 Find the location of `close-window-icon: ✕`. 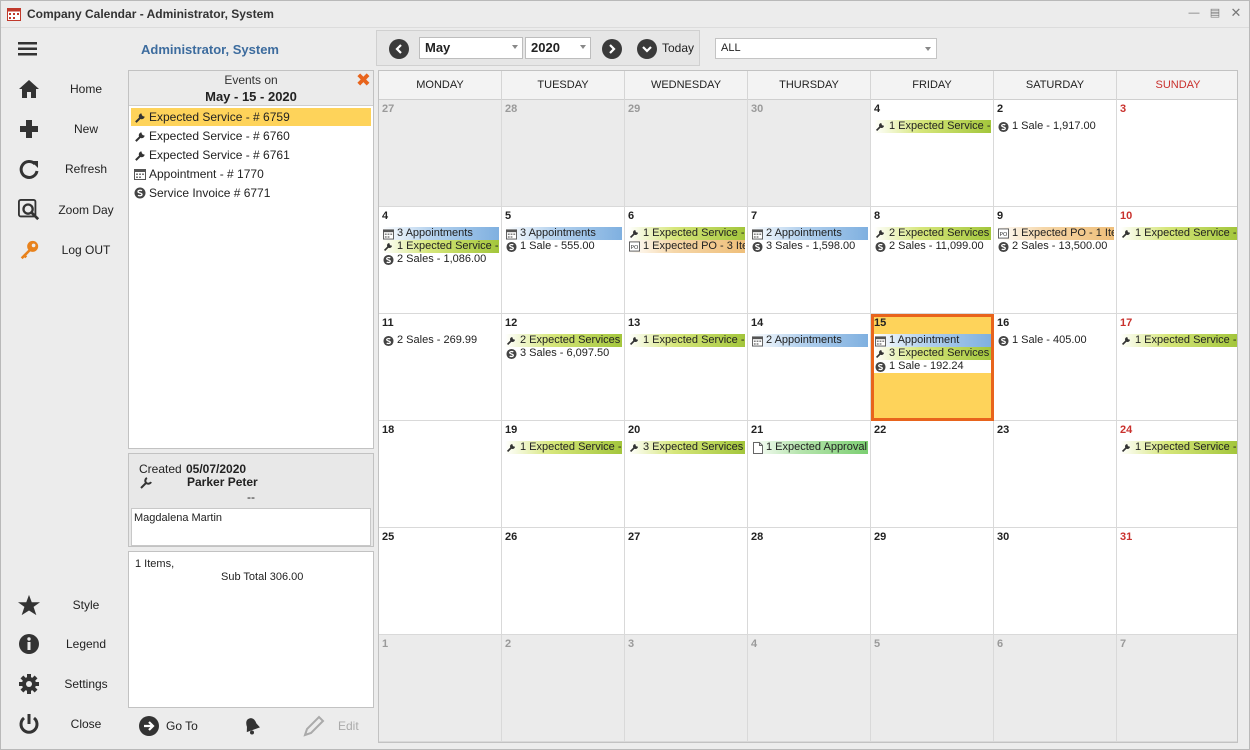

close-window-icon: ✕ is located at coordinates (1236, 13).